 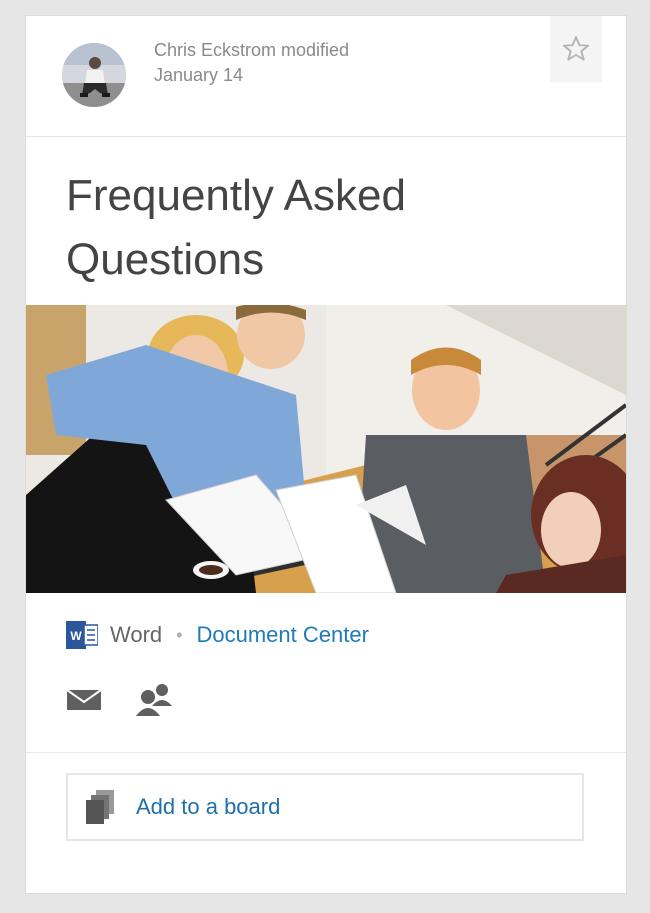 I want to click on document-center-link: Document Center, so click(x=282, y=635).